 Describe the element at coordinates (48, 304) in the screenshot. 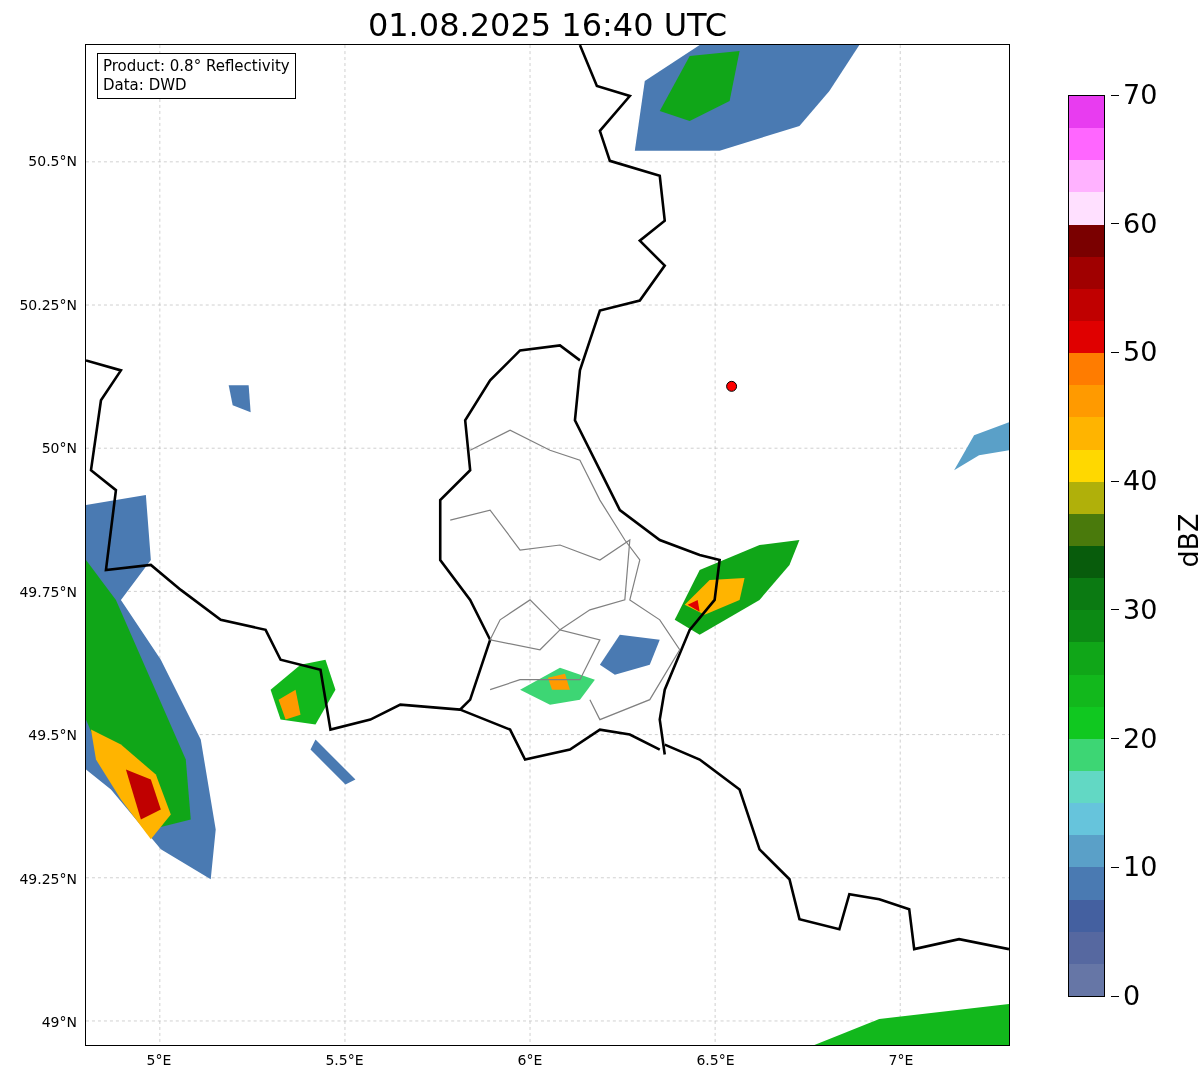

I see `axis-tick-label: 50.25°N` at that location.